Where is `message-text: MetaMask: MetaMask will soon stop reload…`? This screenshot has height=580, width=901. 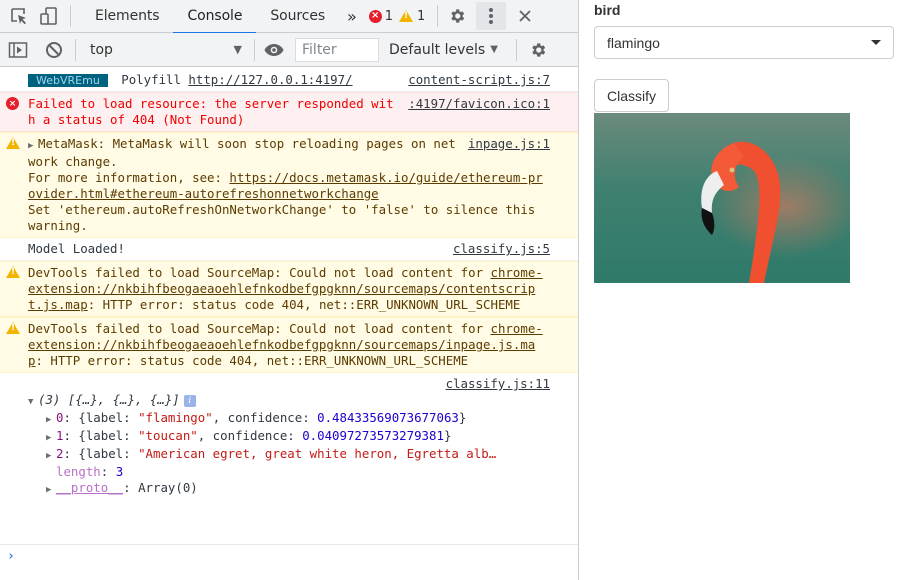
message-text: MetaMask: MetaMask will soon stop reload… is located at coordinates (242, 152).